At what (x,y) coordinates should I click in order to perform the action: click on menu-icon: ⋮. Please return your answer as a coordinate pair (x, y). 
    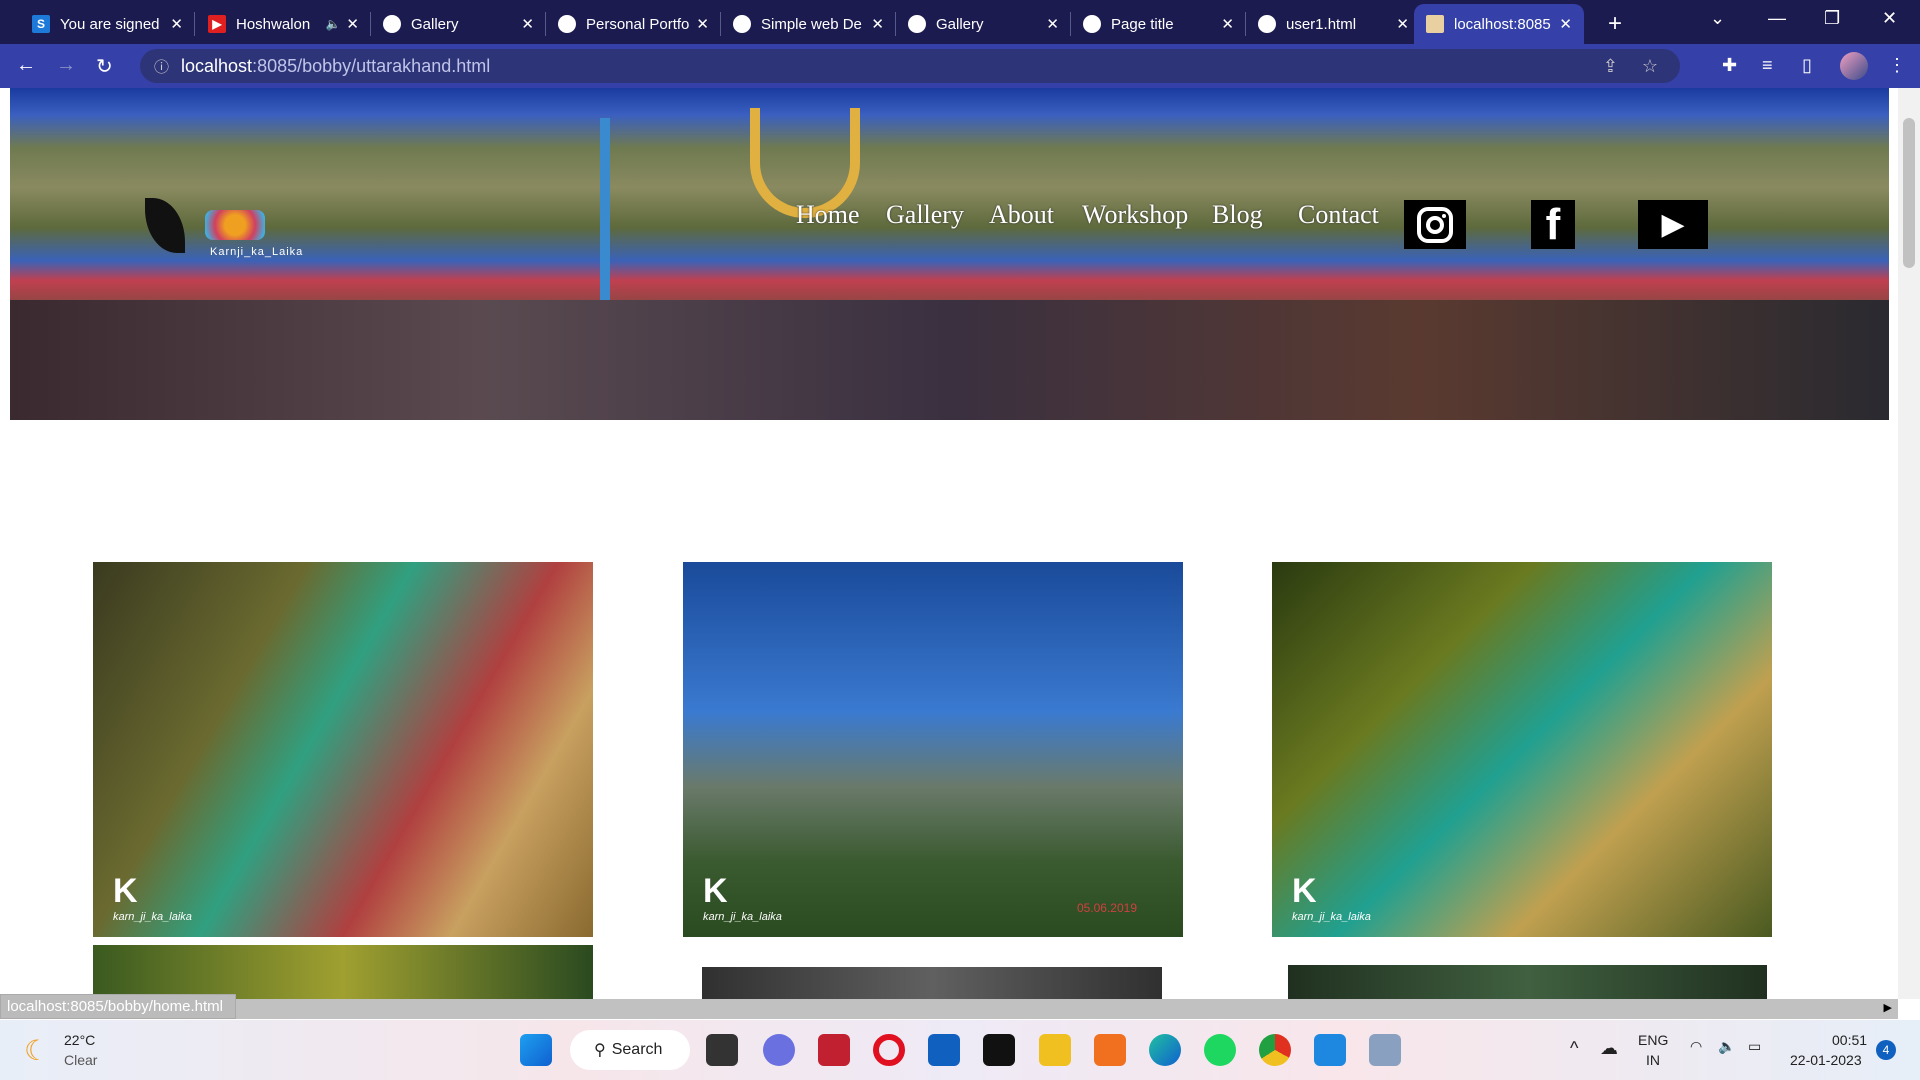
    Looking at the image, I should click on (1897, 65).